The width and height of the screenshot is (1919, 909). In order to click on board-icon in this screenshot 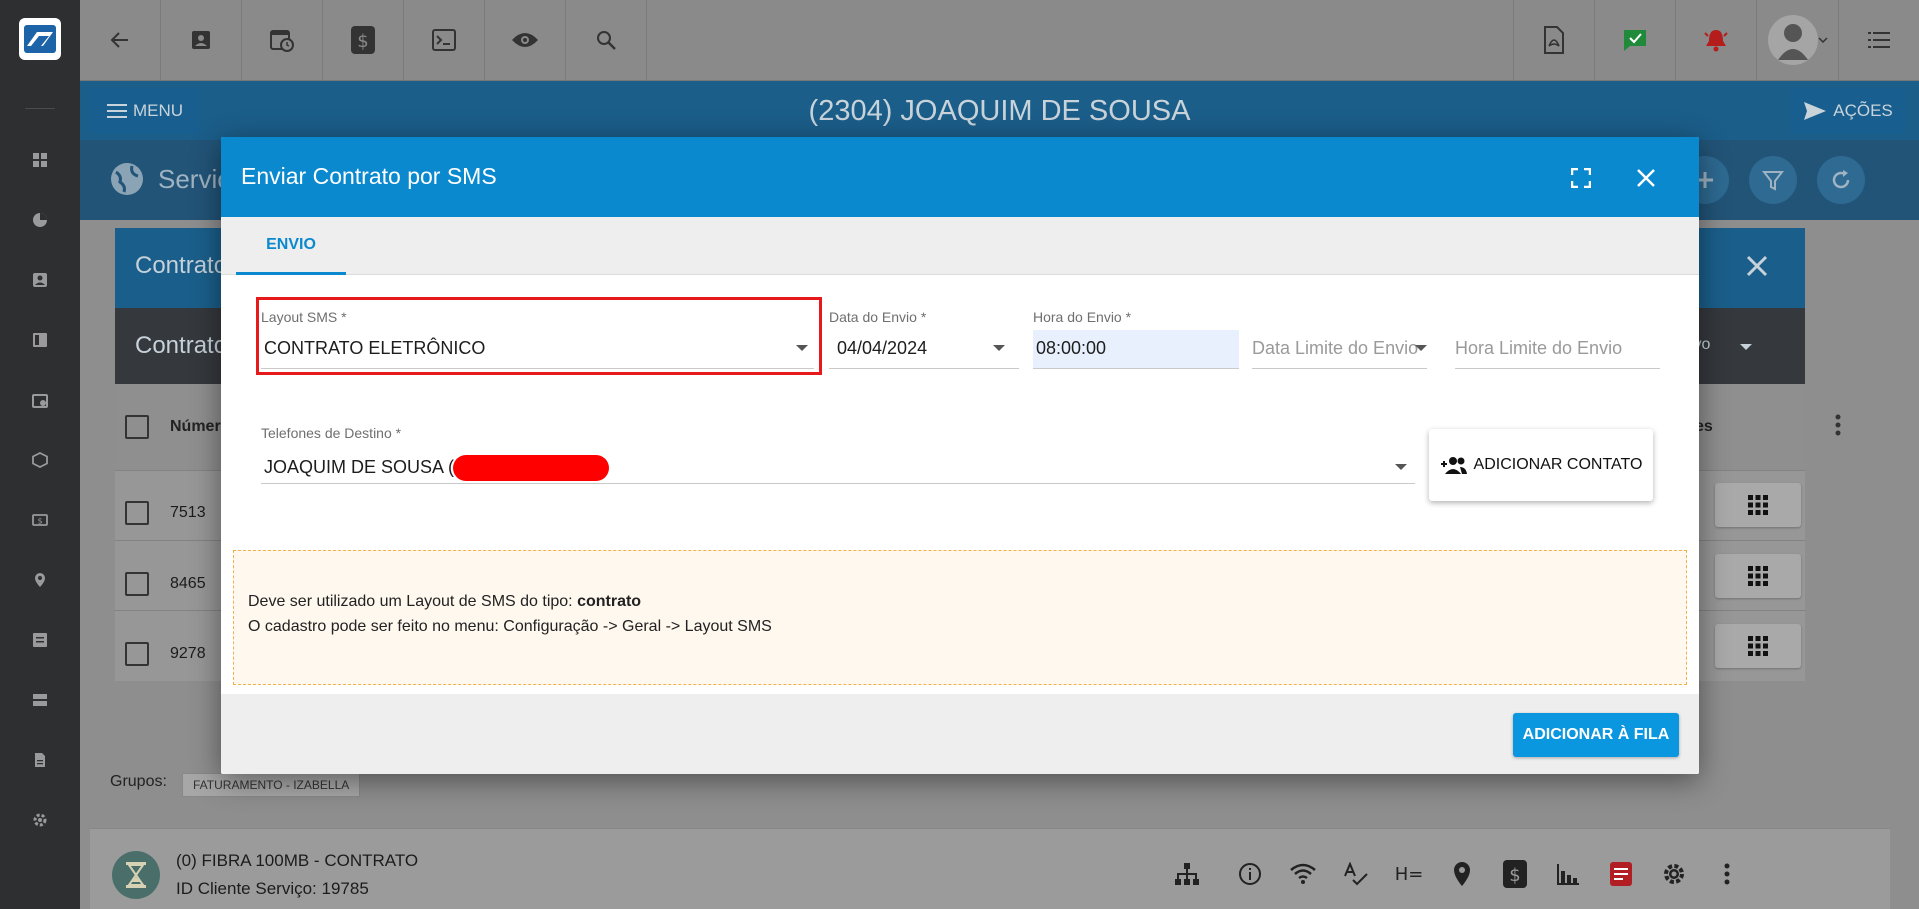, I will do `click(40, 340)`.